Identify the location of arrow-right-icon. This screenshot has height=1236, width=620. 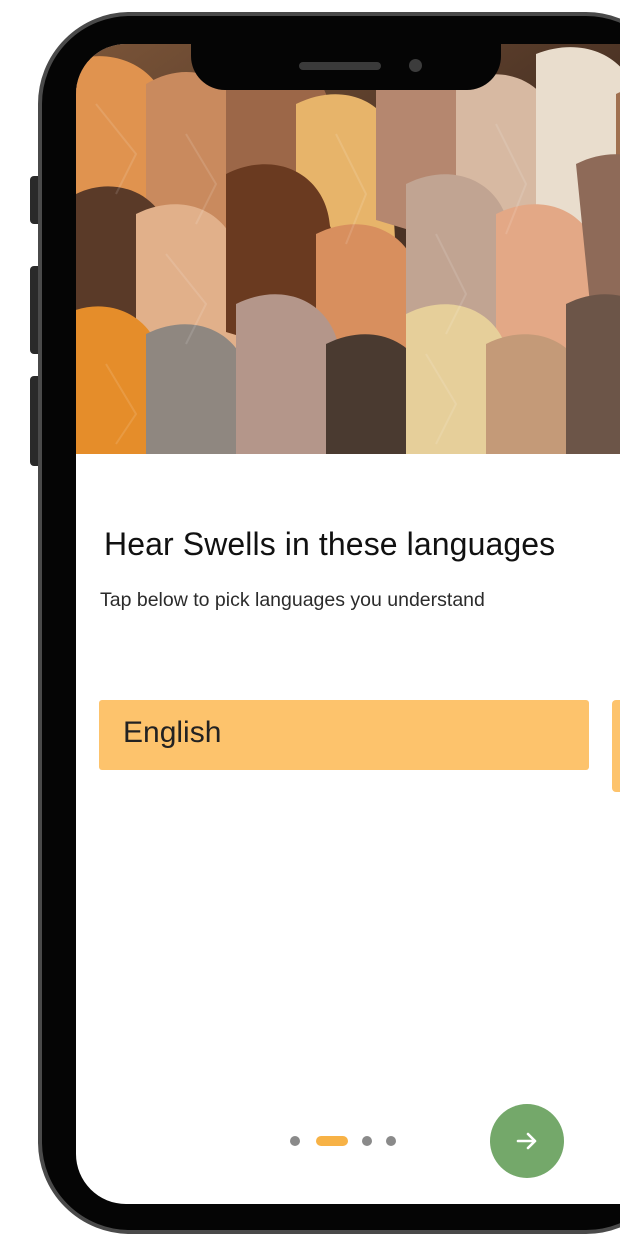
(526, 1141).